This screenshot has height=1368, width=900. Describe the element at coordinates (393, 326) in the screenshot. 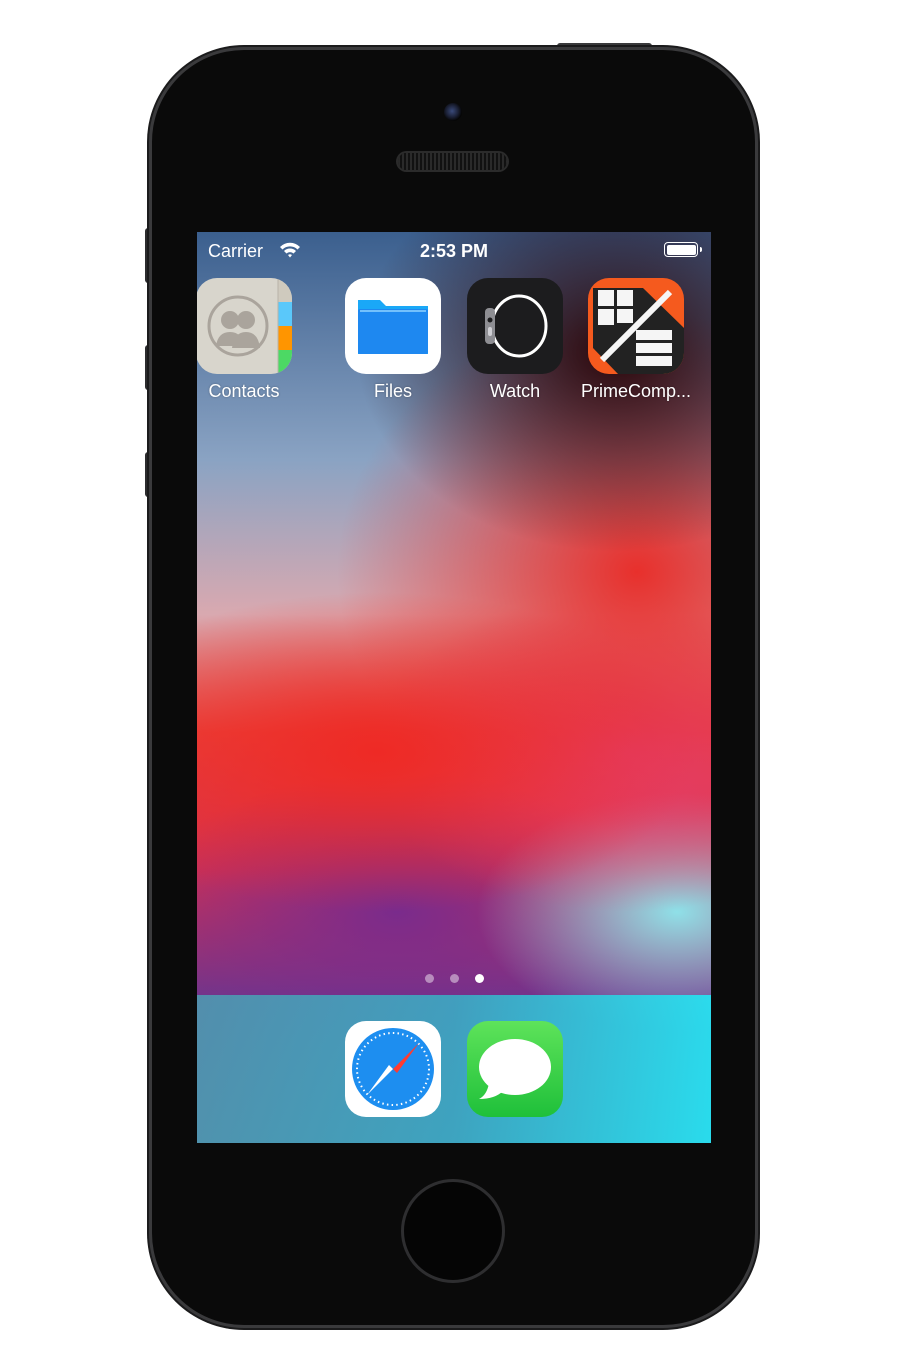

I see `files-folder-icon` at that location.